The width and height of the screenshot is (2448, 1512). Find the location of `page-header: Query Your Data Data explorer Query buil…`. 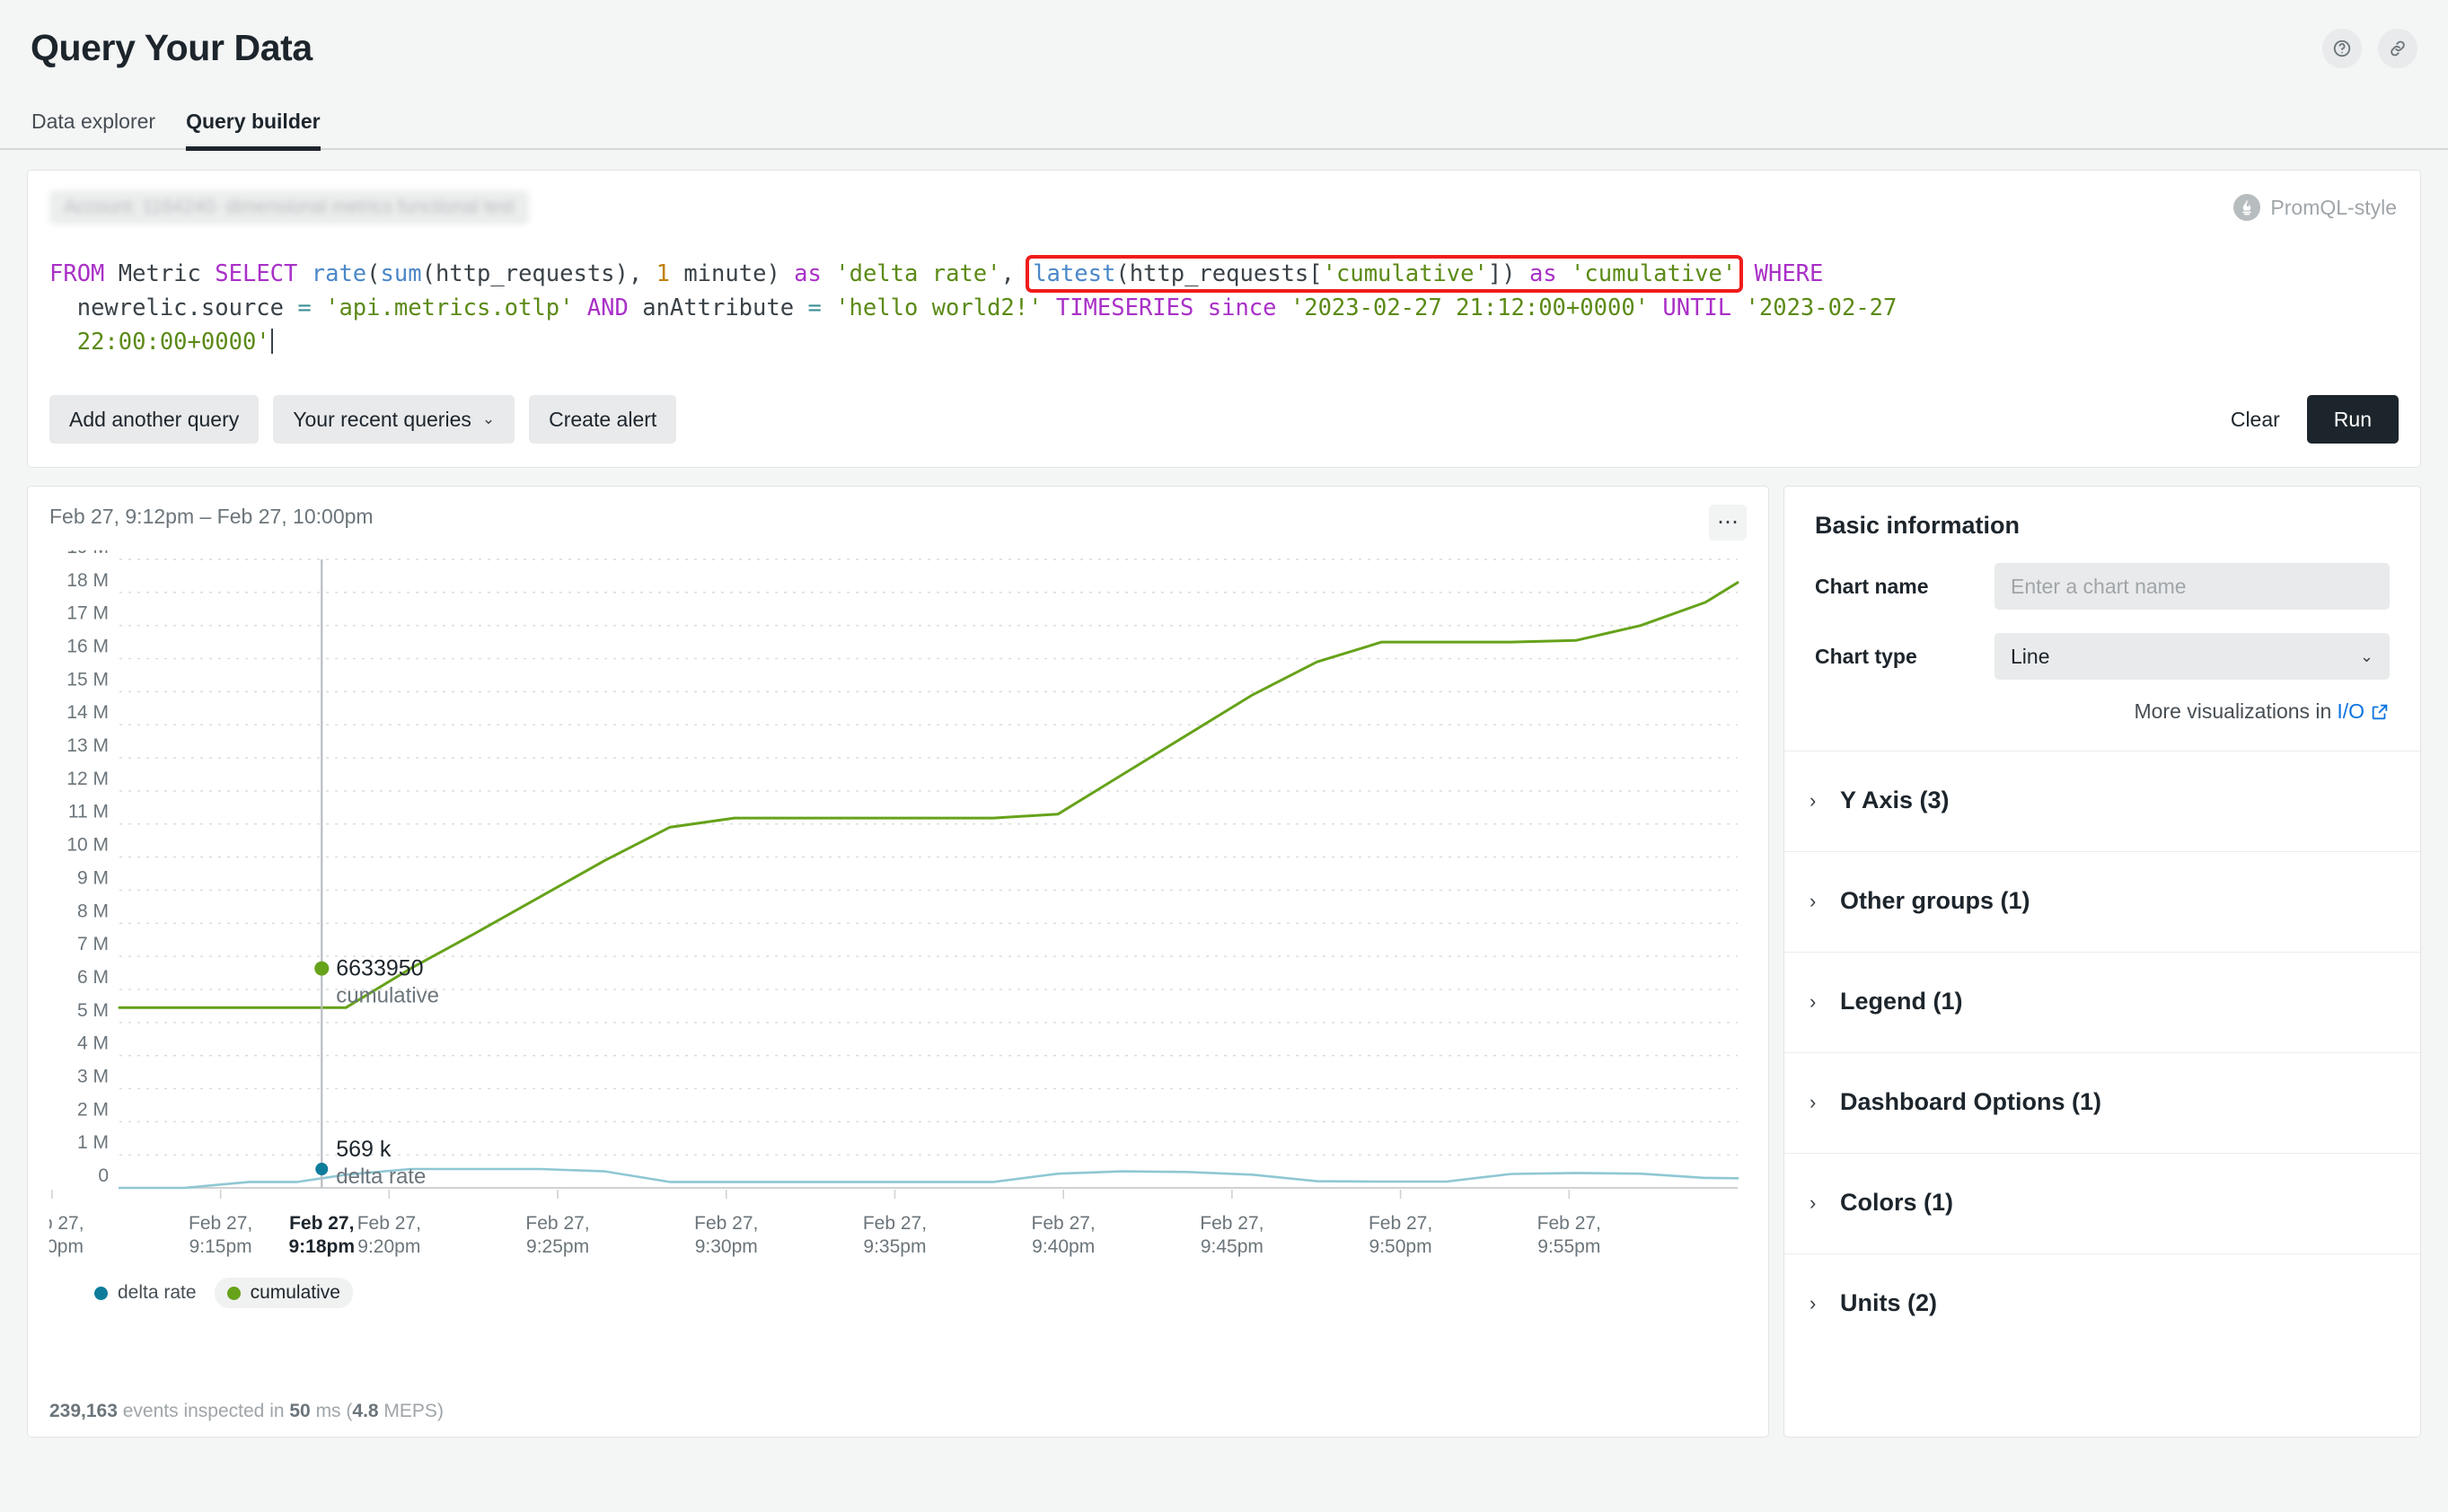

page-header: Query Your Data Data explorer Query buil… is located at coordinates (1224, 75).